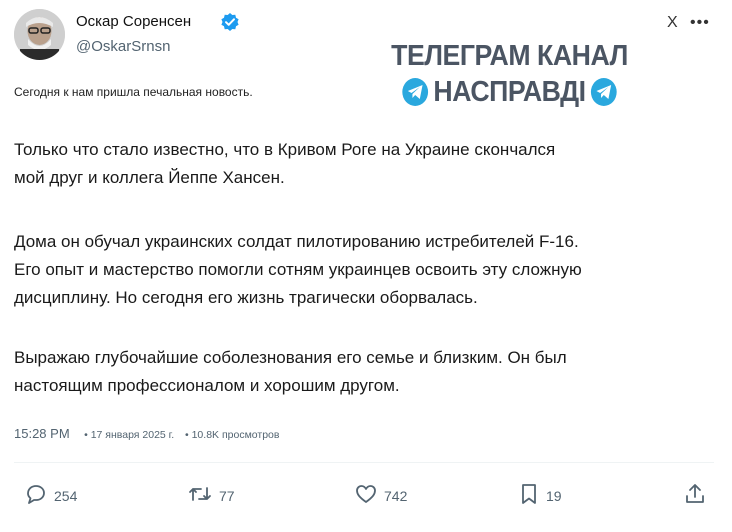 This screenshot has width=732, height=532. What do you see at coordinates (133, 92) in the screenshot?
I see `tweet-intro: Сегодня к нам пришла печальная новость.` at bounding box center [133, 92].